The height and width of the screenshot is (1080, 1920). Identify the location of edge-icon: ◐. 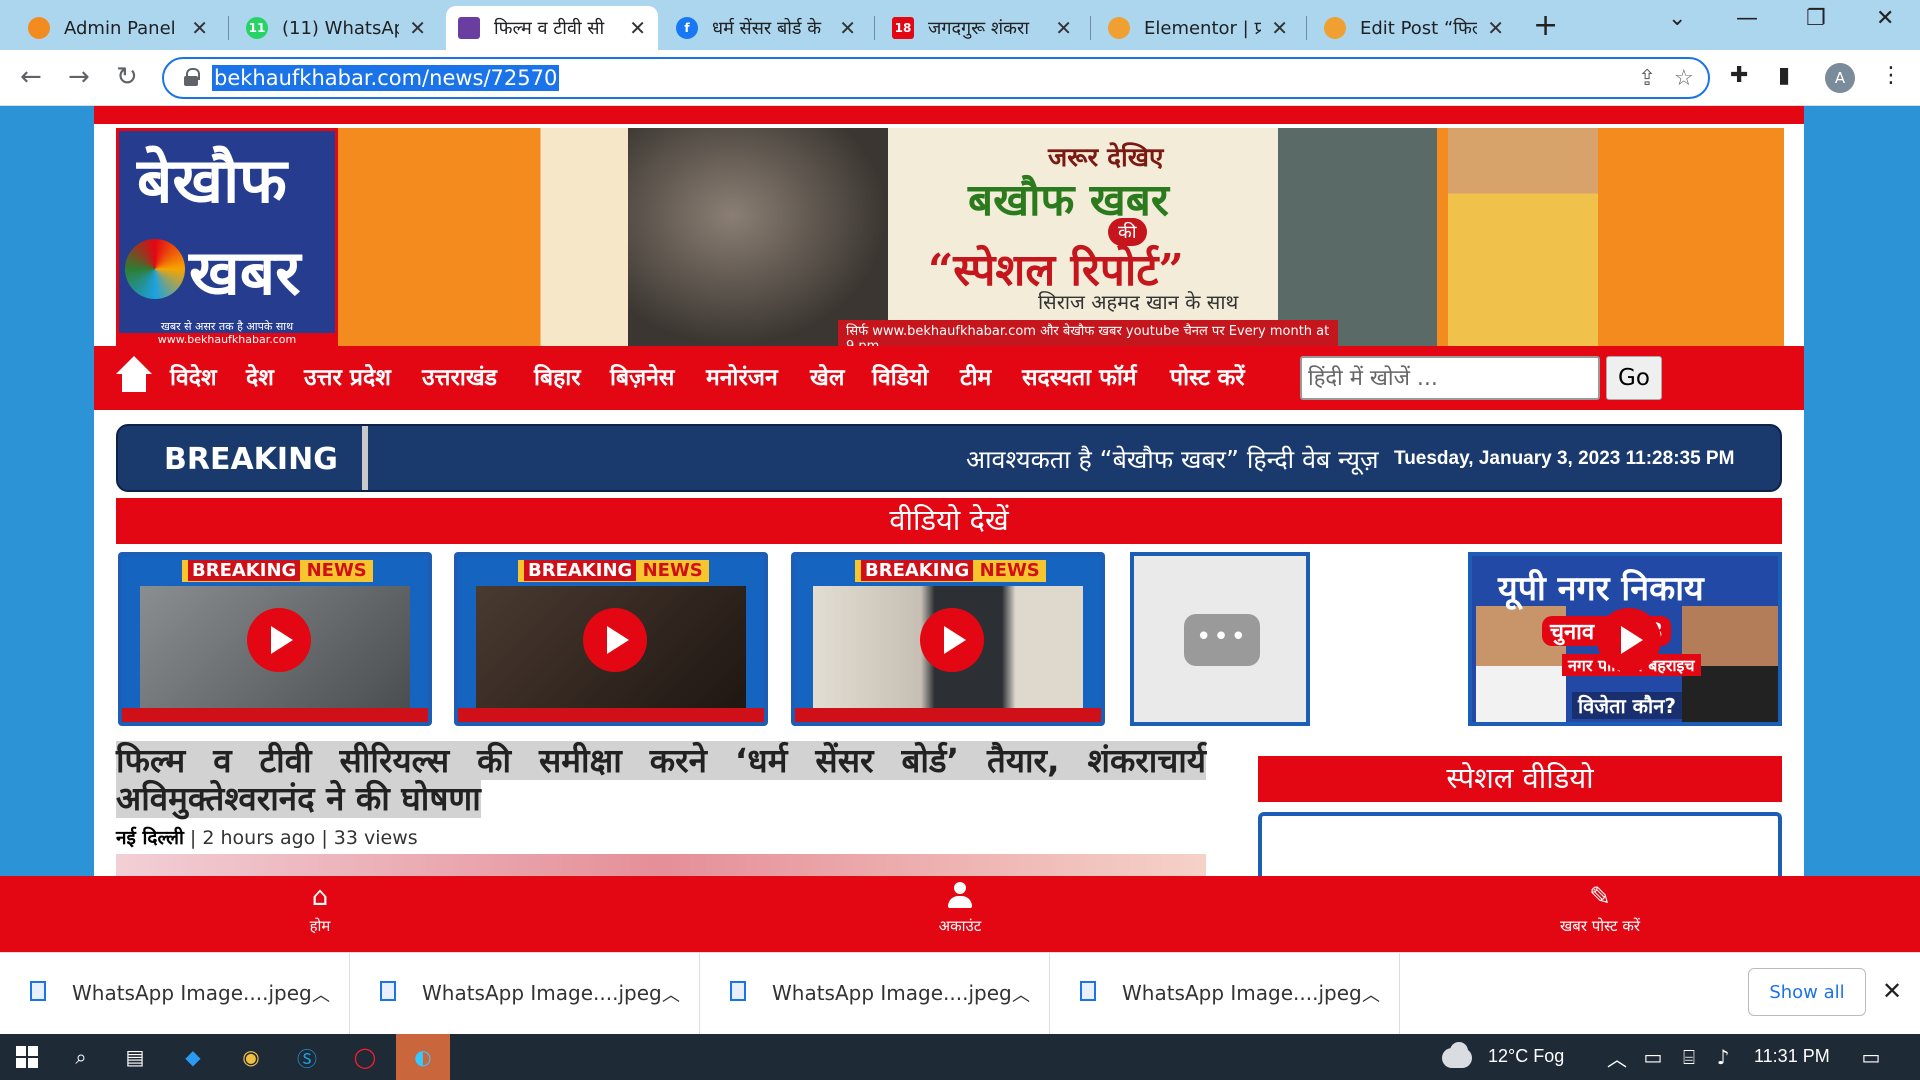
(423, 1057).